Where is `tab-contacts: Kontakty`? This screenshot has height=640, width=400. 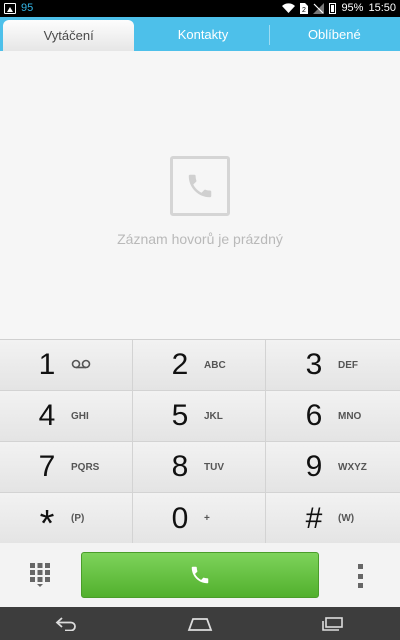
tab-contacts: Kontakty is located at coordinates (202, 34).